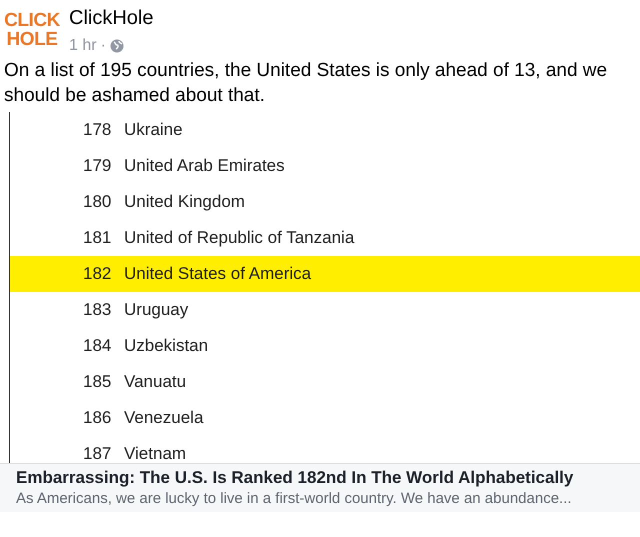 Image resolution: width=640 pixels, height=537 pixels. What do you see at coordinates (155, 453) in the screenshot?
I see `country-name: Vietnam` at bounding box center [155, 453].